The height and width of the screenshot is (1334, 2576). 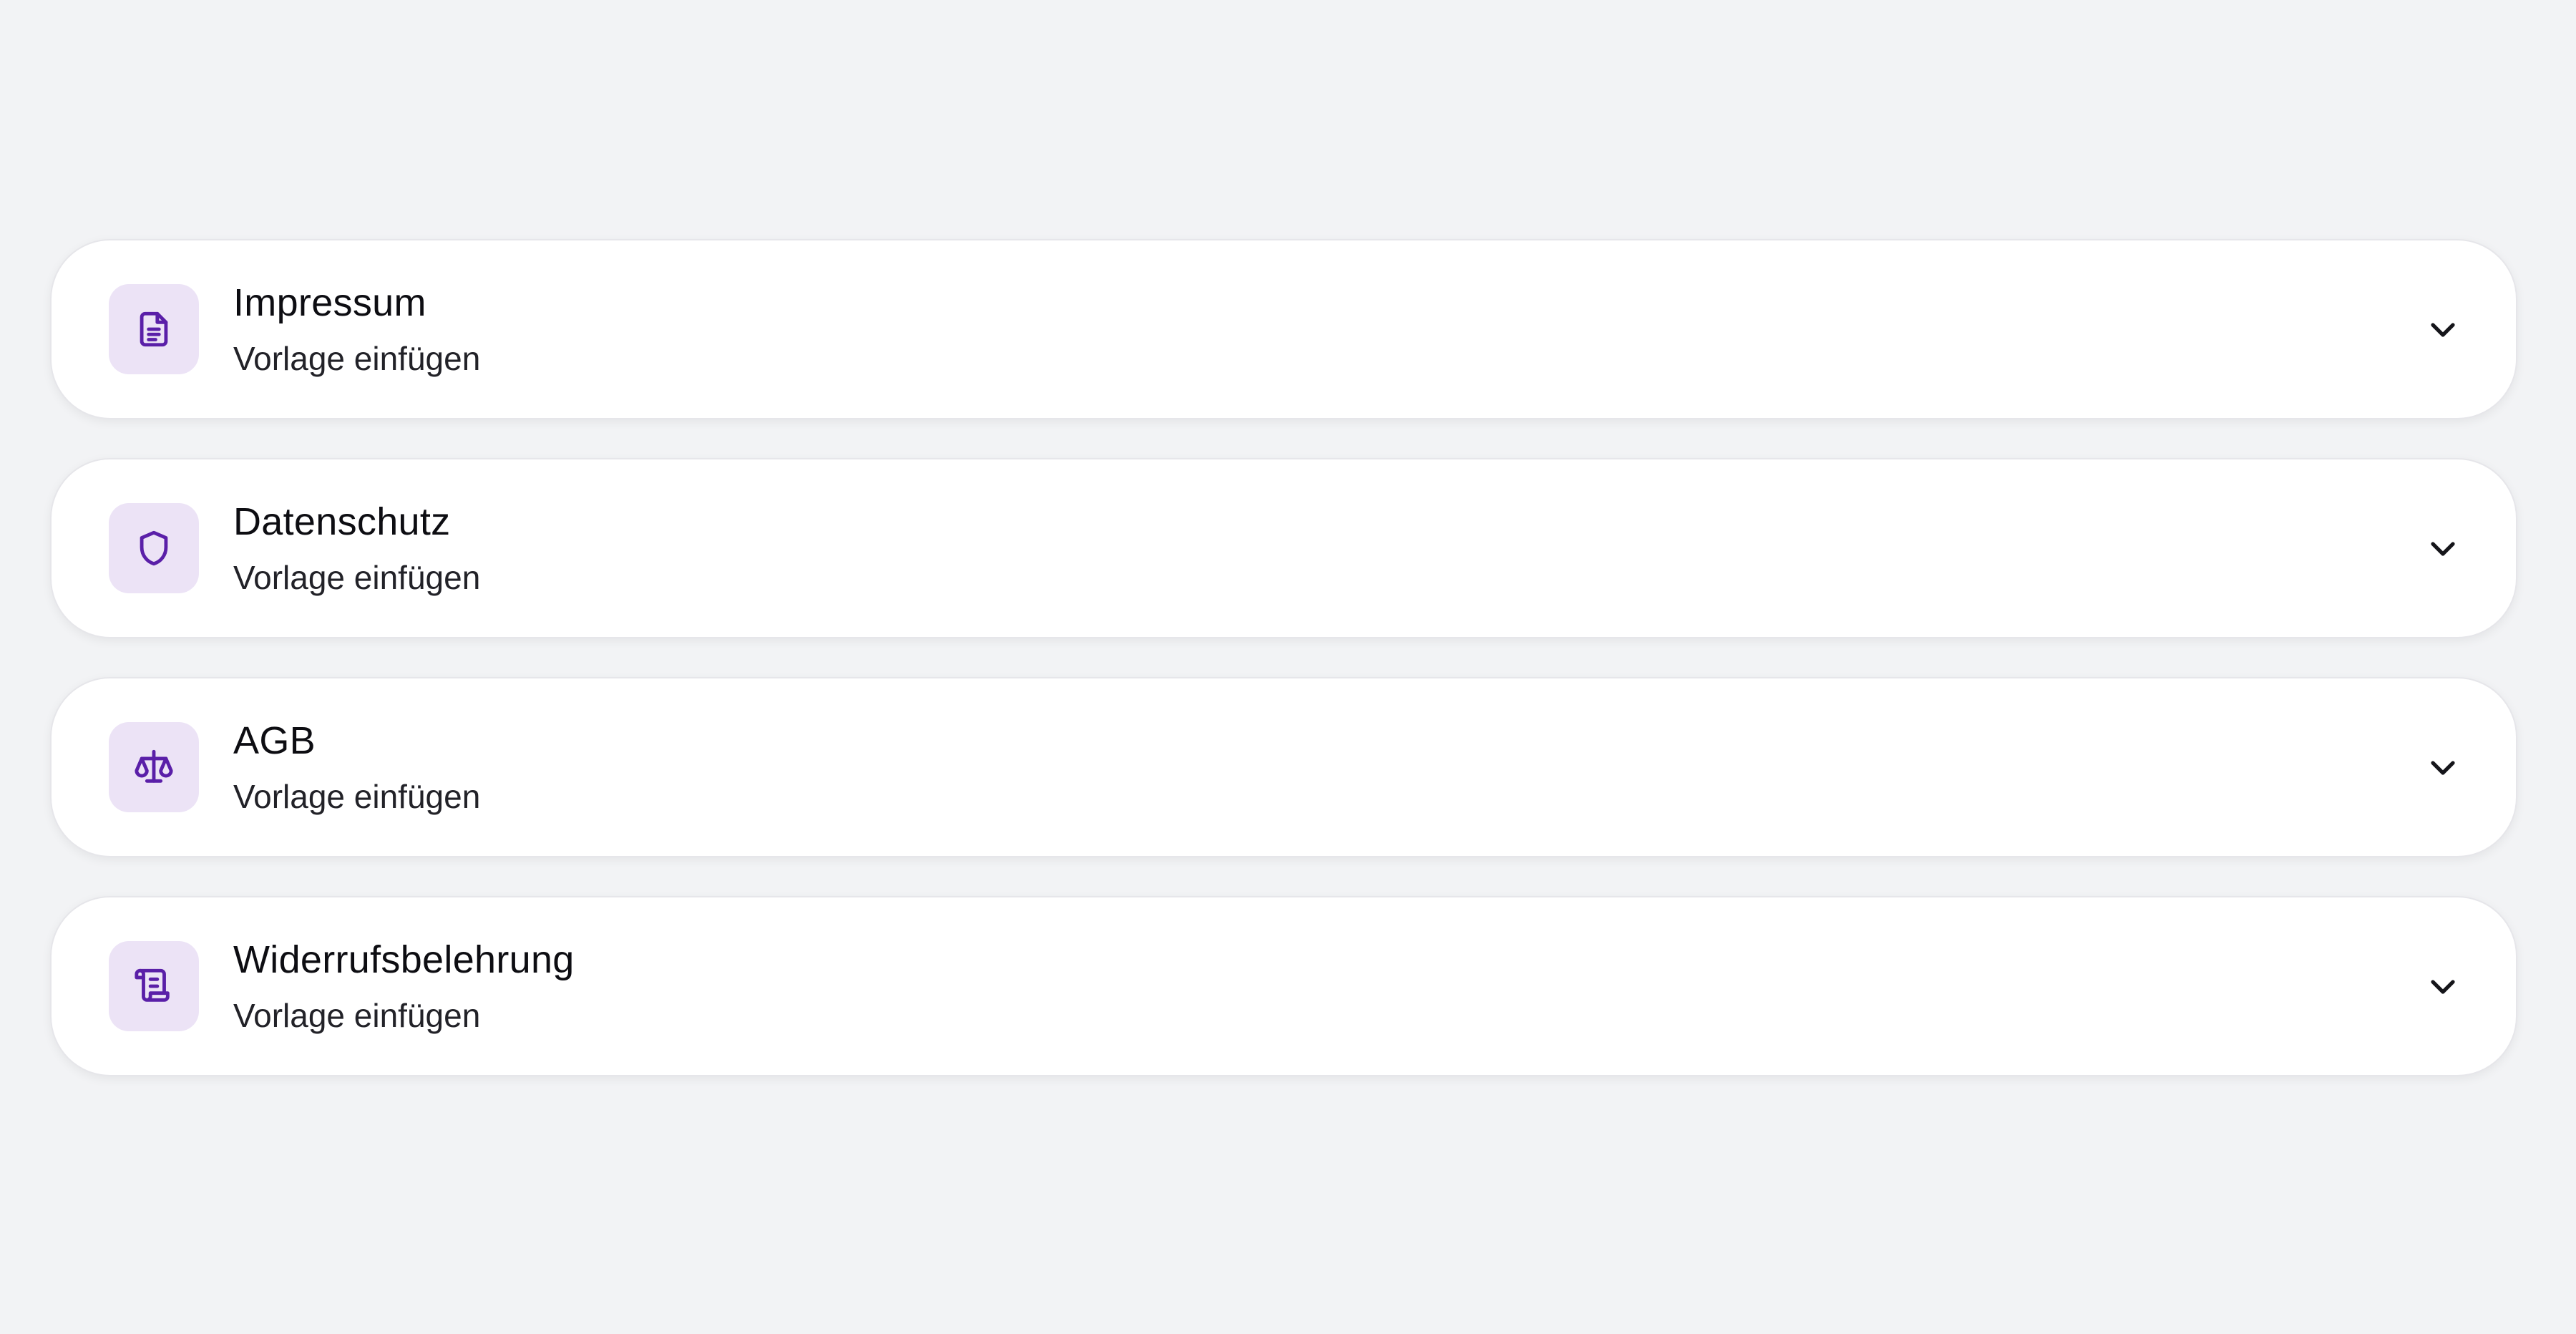 I want to click on accordion-item-widerrufsbelehrung: Widerrufsbelehrung Vorlage einfügen, so click(x=1283, y=986).